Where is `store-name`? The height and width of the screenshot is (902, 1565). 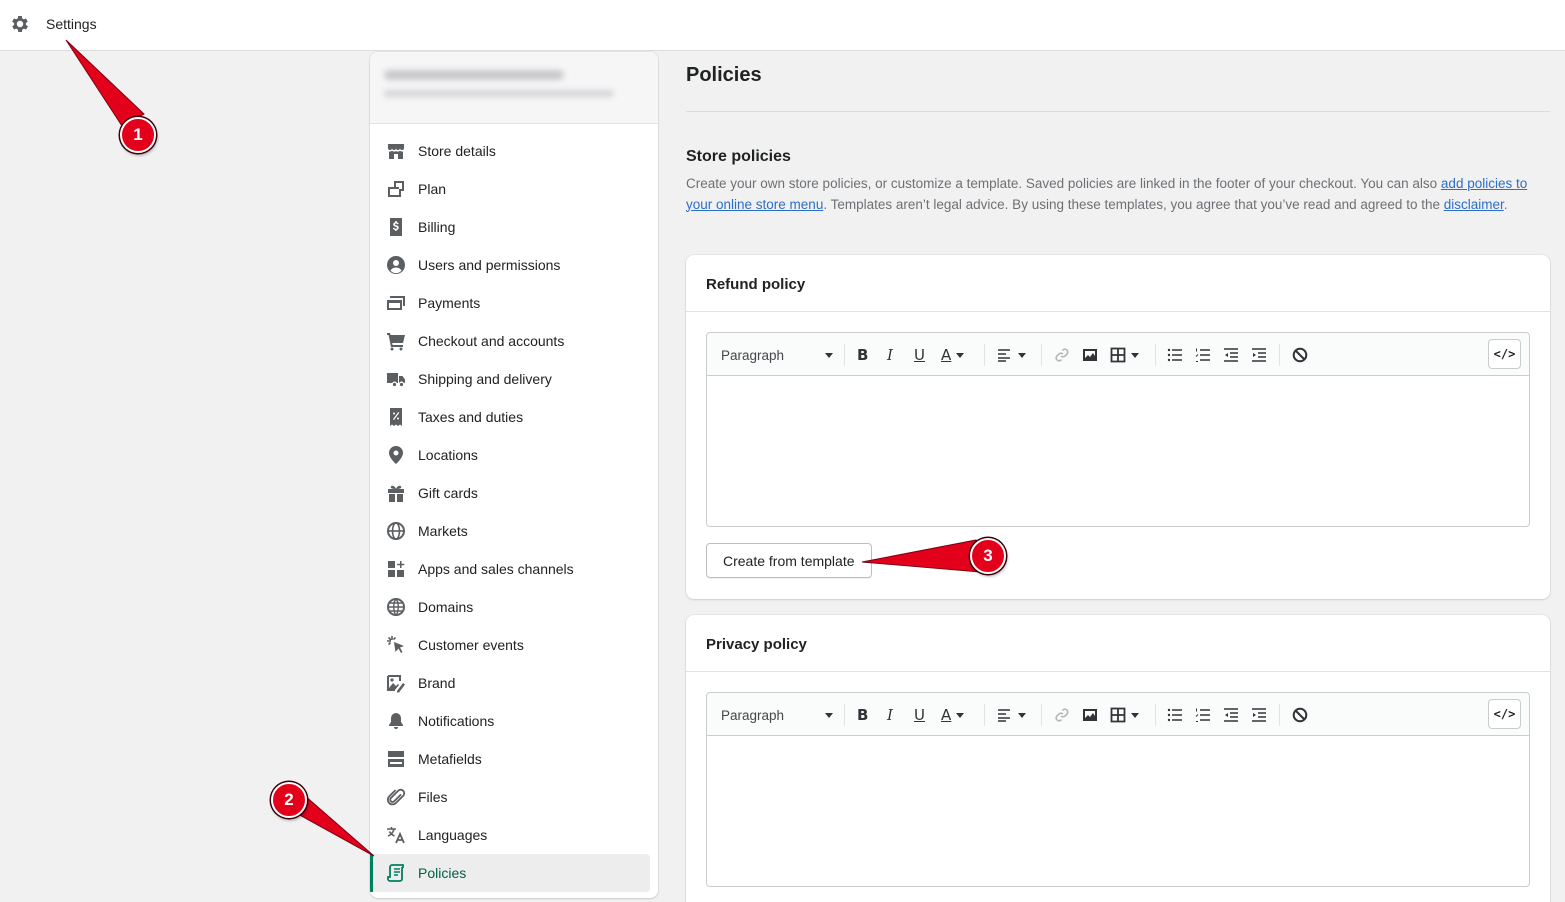
store-name is located at coordinates (474, 75).